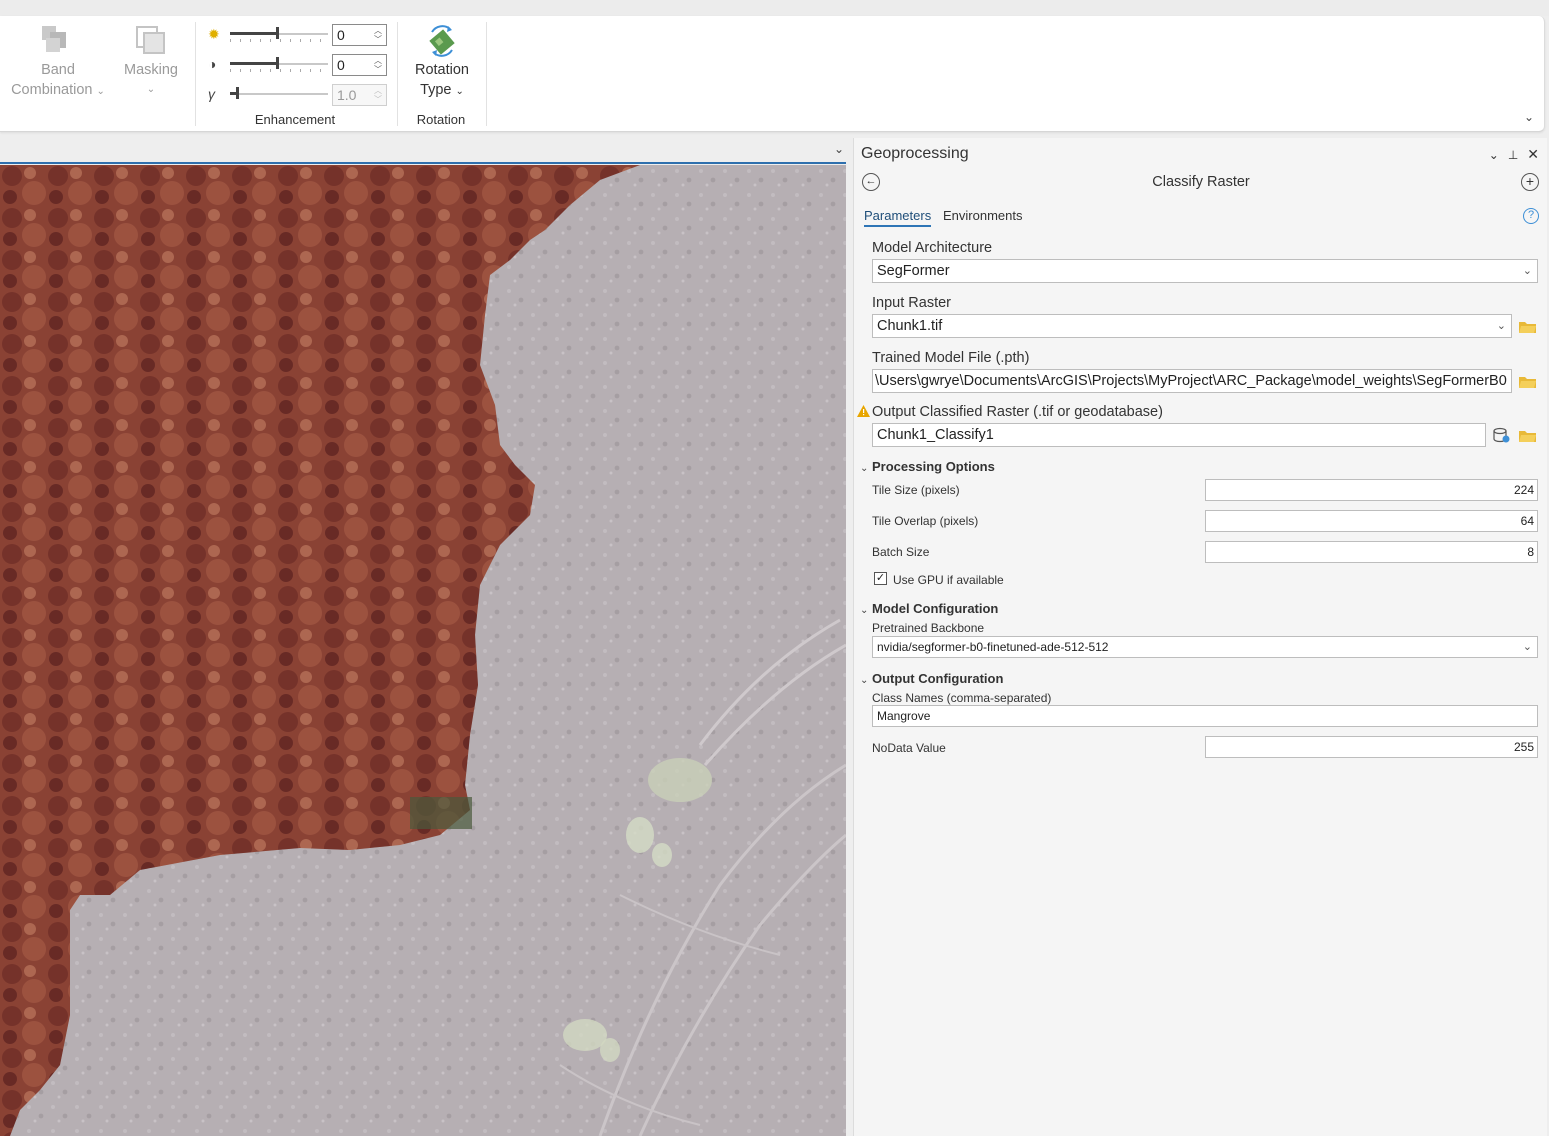 The height and width of the screenshot is (1136, 1549). I want to click on masking-button: Masking ⌄, so click(151, 62).